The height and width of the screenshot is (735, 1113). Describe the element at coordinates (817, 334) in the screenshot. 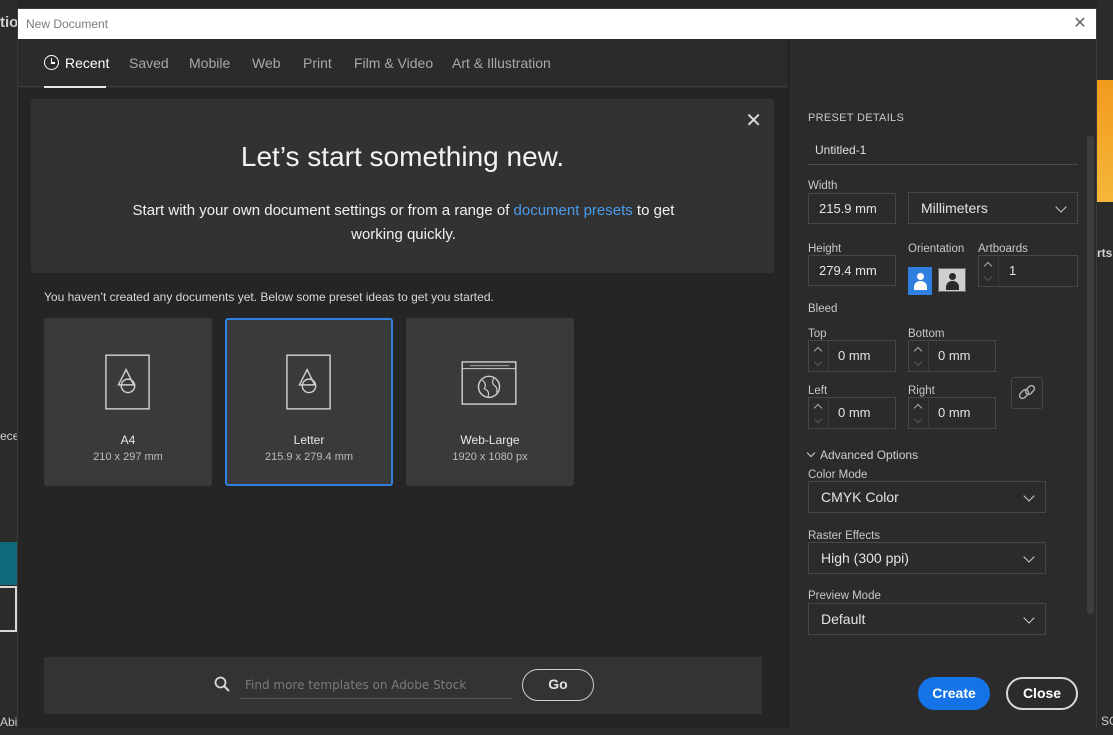

I see `bleed-top-label: Top` at that location.